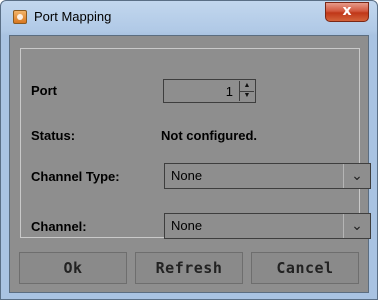 The image size is (378, 300). I want to click on channel-value: None, so click(187, 225).